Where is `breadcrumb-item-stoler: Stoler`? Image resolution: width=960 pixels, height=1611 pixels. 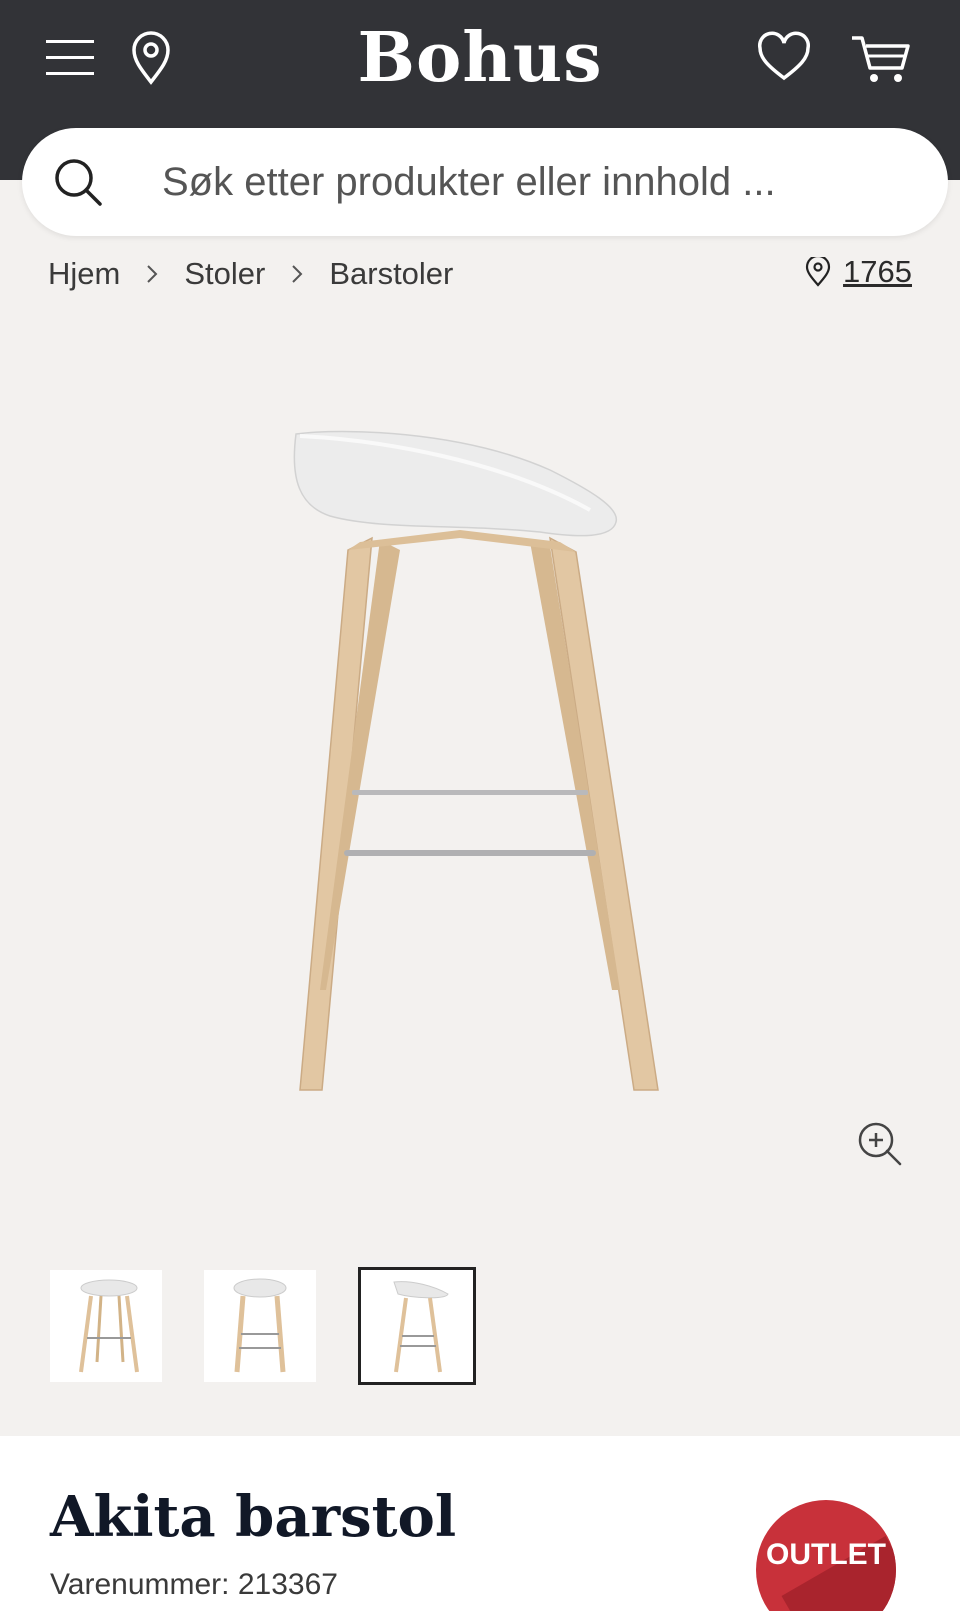 breadcrumb-item-stoler: Stoler is located at coordinates (224, 274).